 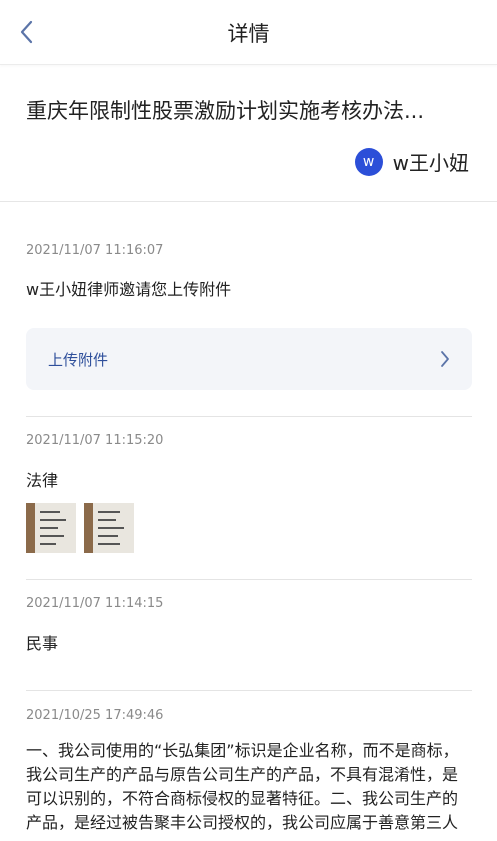 I want to click on navigation-bar: 详情, so click(x=248, y=32).